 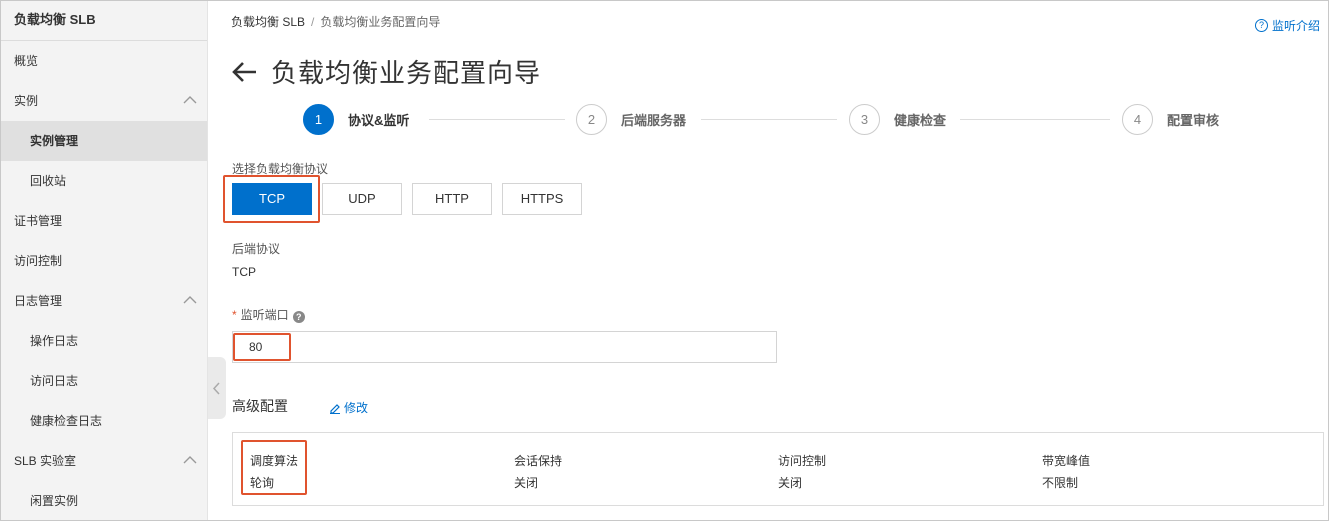 I want to click on sidebar-item-label: 实例, so click(x=26, y=101).